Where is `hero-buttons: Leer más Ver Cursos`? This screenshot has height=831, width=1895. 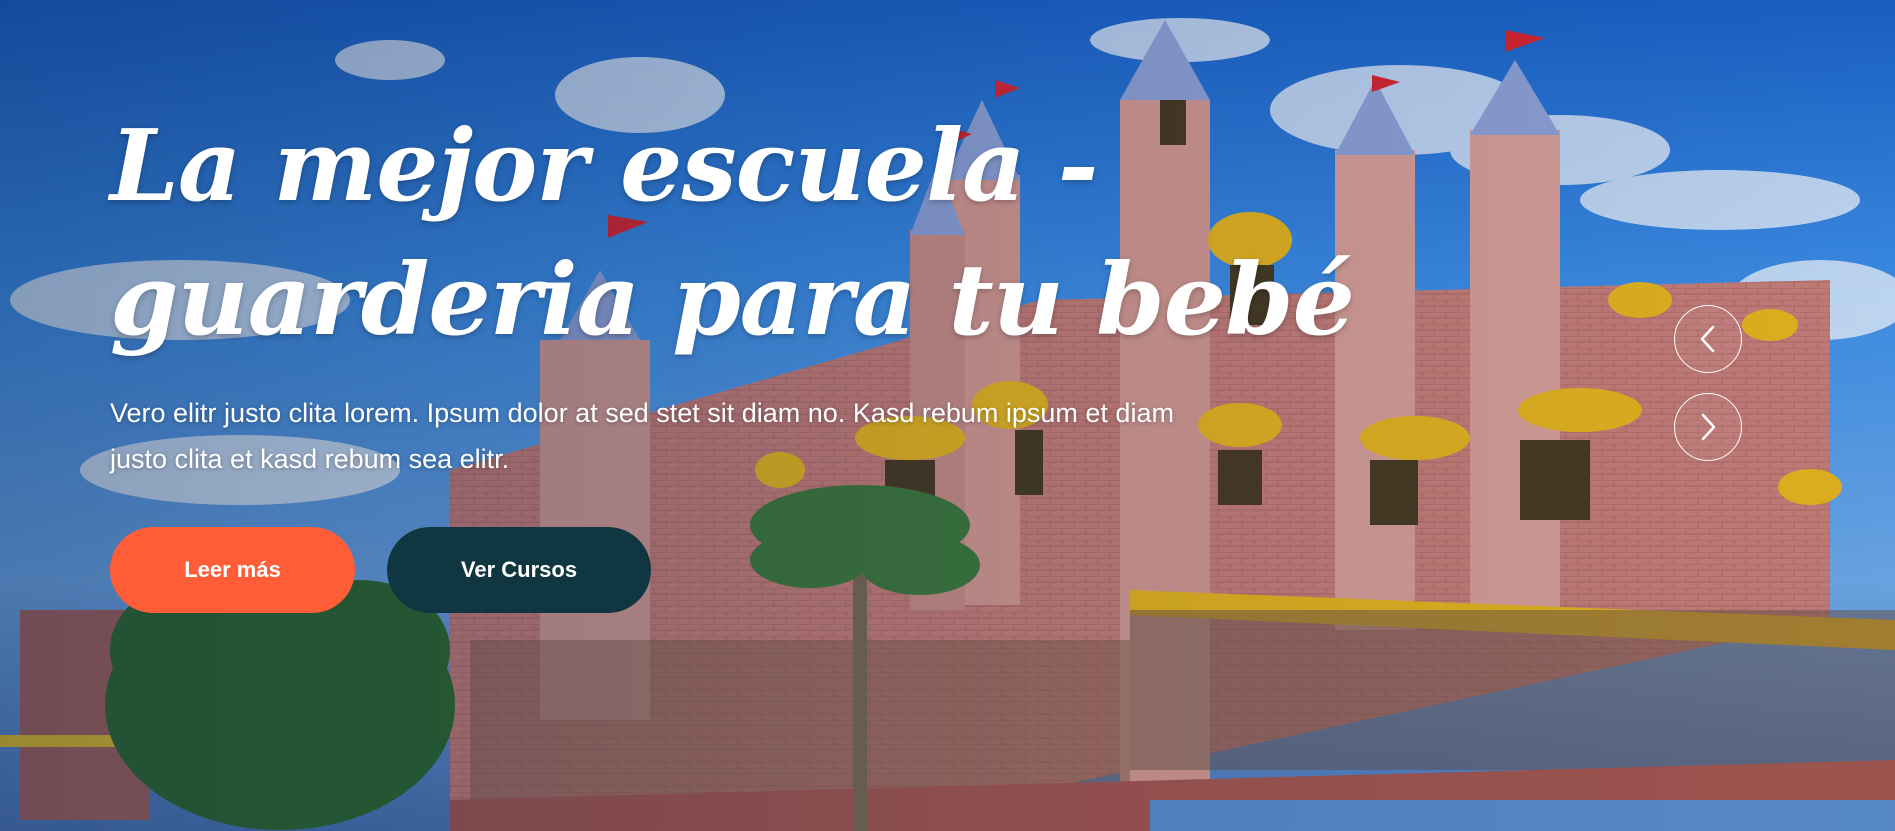 hero-buttons: Leer más Ver Cursos is located at coordinates (685, 570).